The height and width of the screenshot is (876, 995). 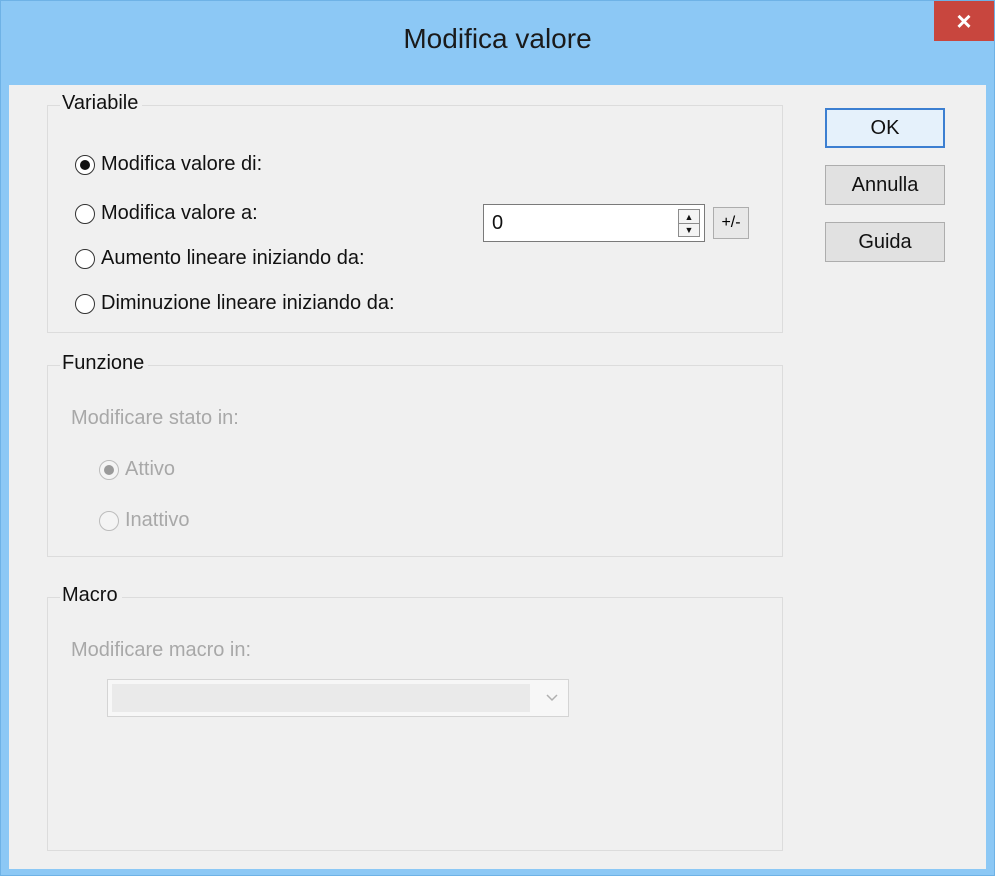 I want to click on plus-minus-button: +/-, so click(x=731, y=223).